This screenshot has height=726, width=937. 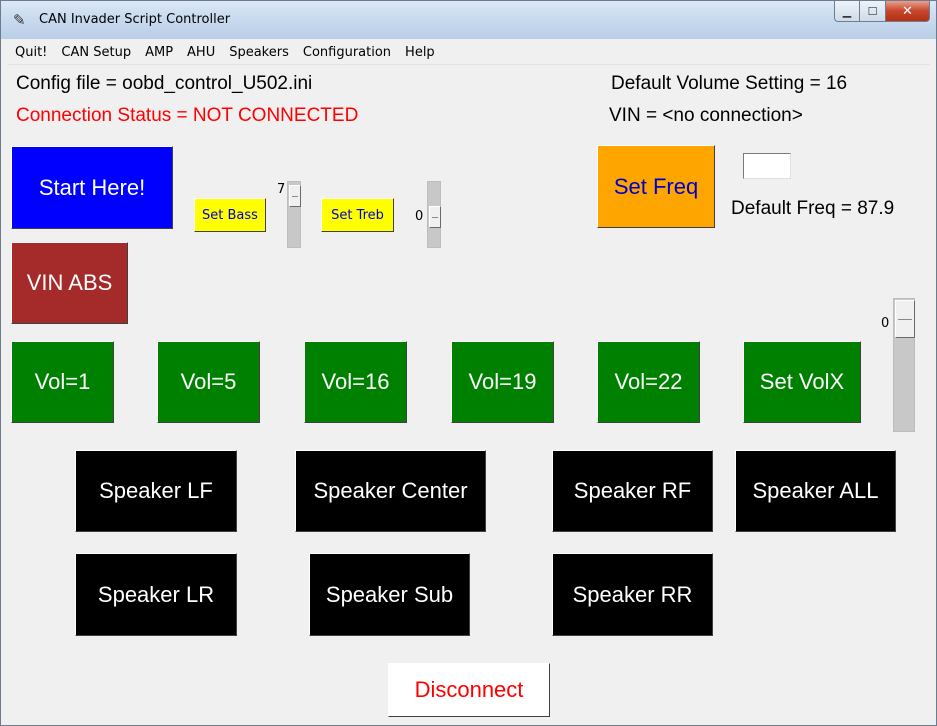 I want to click on disconnect-button: Disconnect, so click(x=469, y=690).